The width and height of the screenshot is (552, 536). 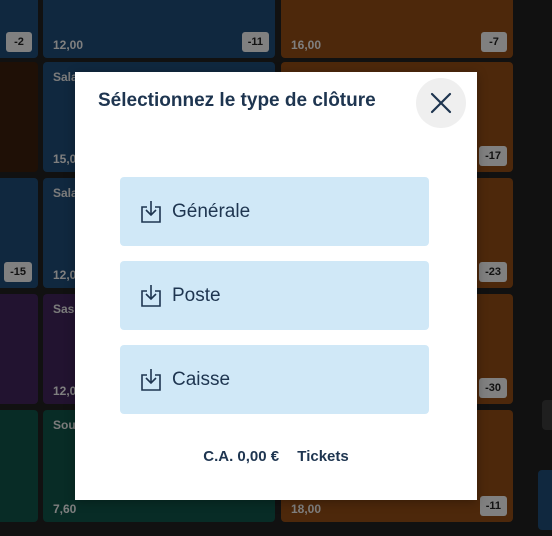 I want to click on tickets-label: Tickets, so click(x=323, y=456).